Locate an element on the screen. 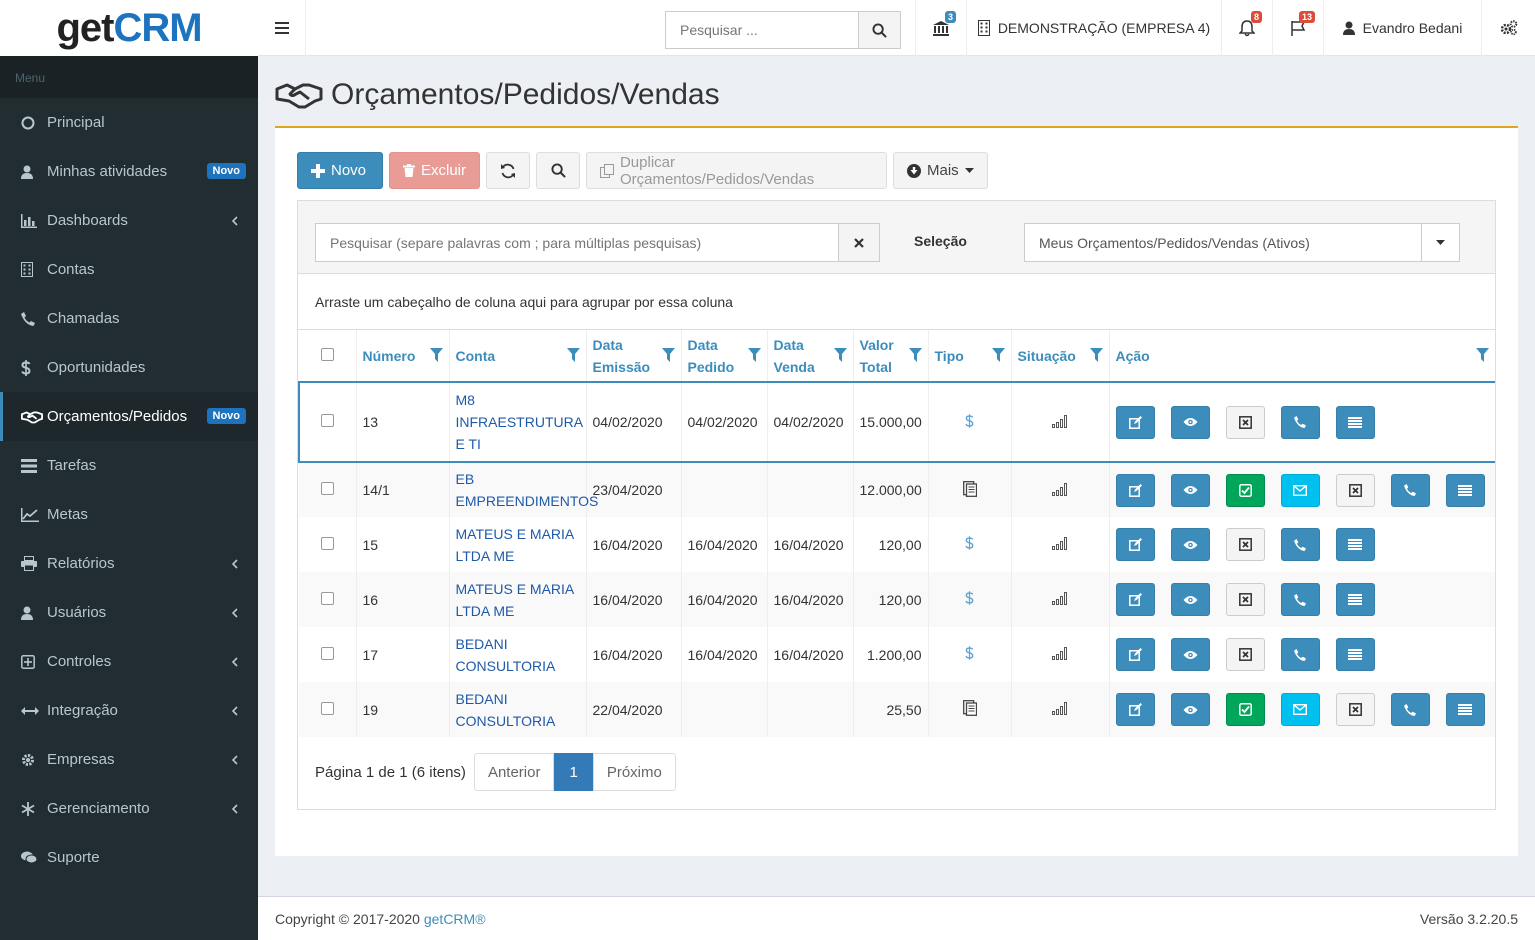 The height and width of the screenshot is (940, 1535). pagination-page-1: 1 is located at coordinates (573, 772).